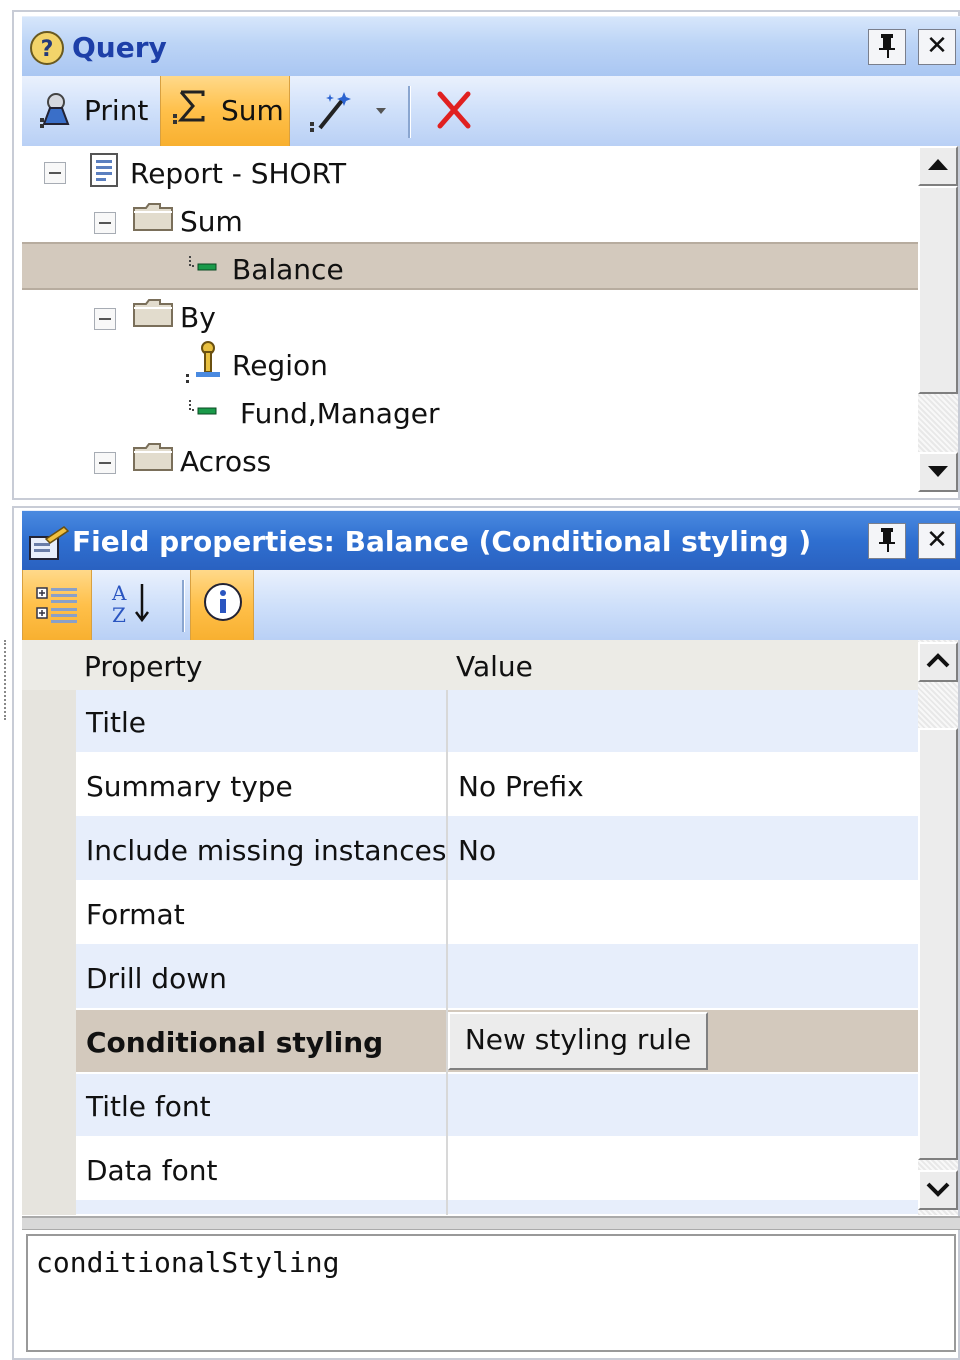 The image size is (960, 1360). Describe the element at coordinates (119, 47) in the screenshot. I see `query-title: Query` at that location.